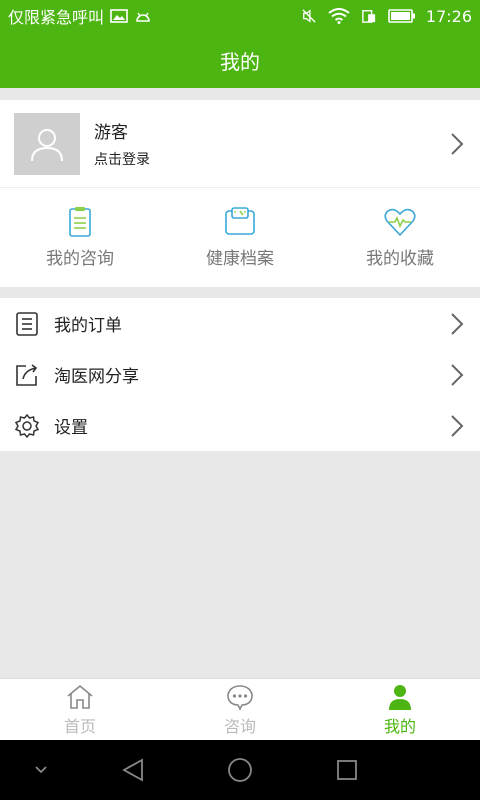 This screenshot has height=800, width=480. What do you see at coordinates (88, 326) in the screenshot?
I see `menu-label: 我的订单` at bounding box center [88, 326].